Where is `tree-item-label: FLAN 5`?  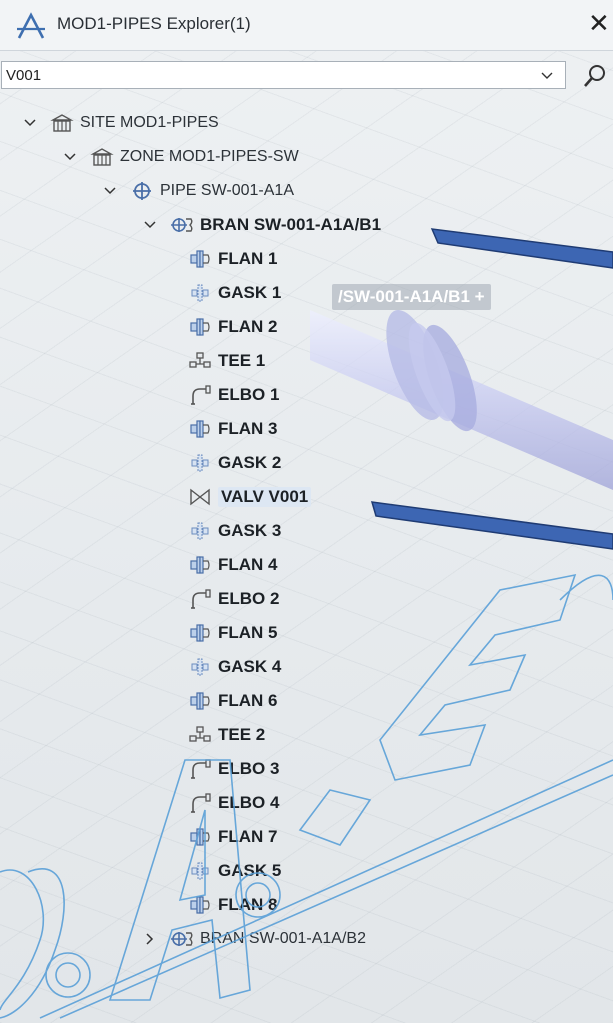 tree-item-label: FLAN 5 is located at coordinates (248, 632).